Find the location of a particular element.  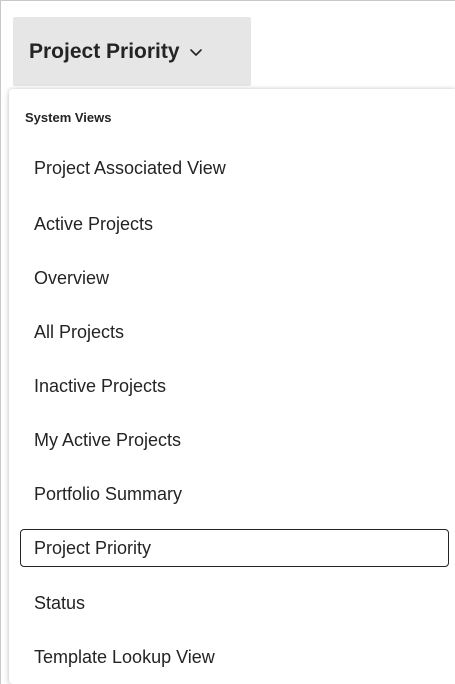

menu-item-inactive-projects: Inactive Projects is located at coordinates (234, 386).